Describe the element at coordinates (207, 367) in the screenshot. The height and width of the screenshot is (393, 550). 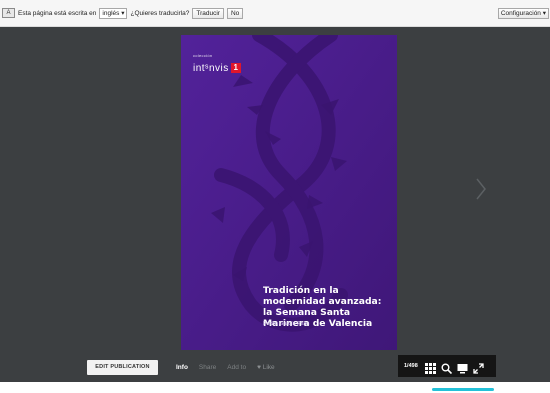
I see `share-link: Share` at that location.